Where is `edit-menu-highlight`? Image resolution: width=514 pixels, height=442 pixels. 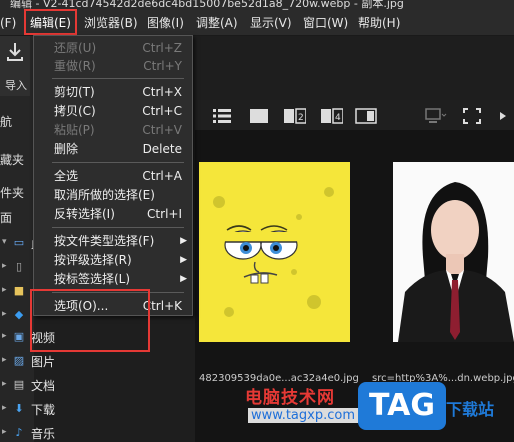 edit-menu-highlight is located at coordinates (50, 22).